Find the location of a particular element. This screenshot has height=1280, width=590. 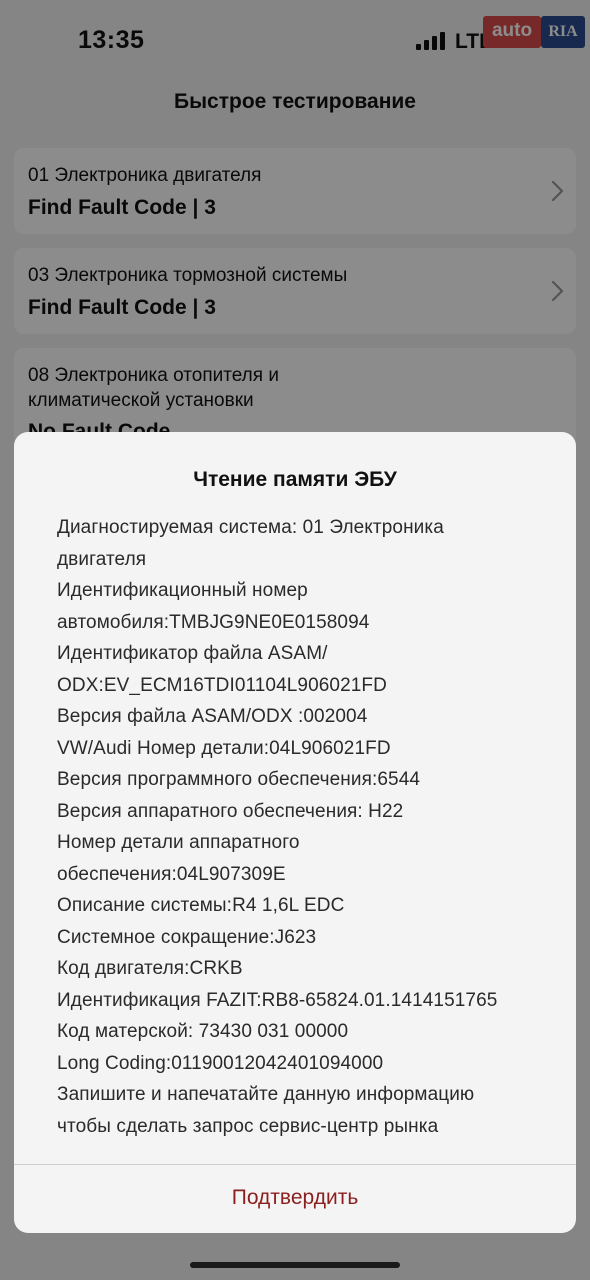

dialog-line: Системное сокращение:J623 is located at coordinates (187, 937).